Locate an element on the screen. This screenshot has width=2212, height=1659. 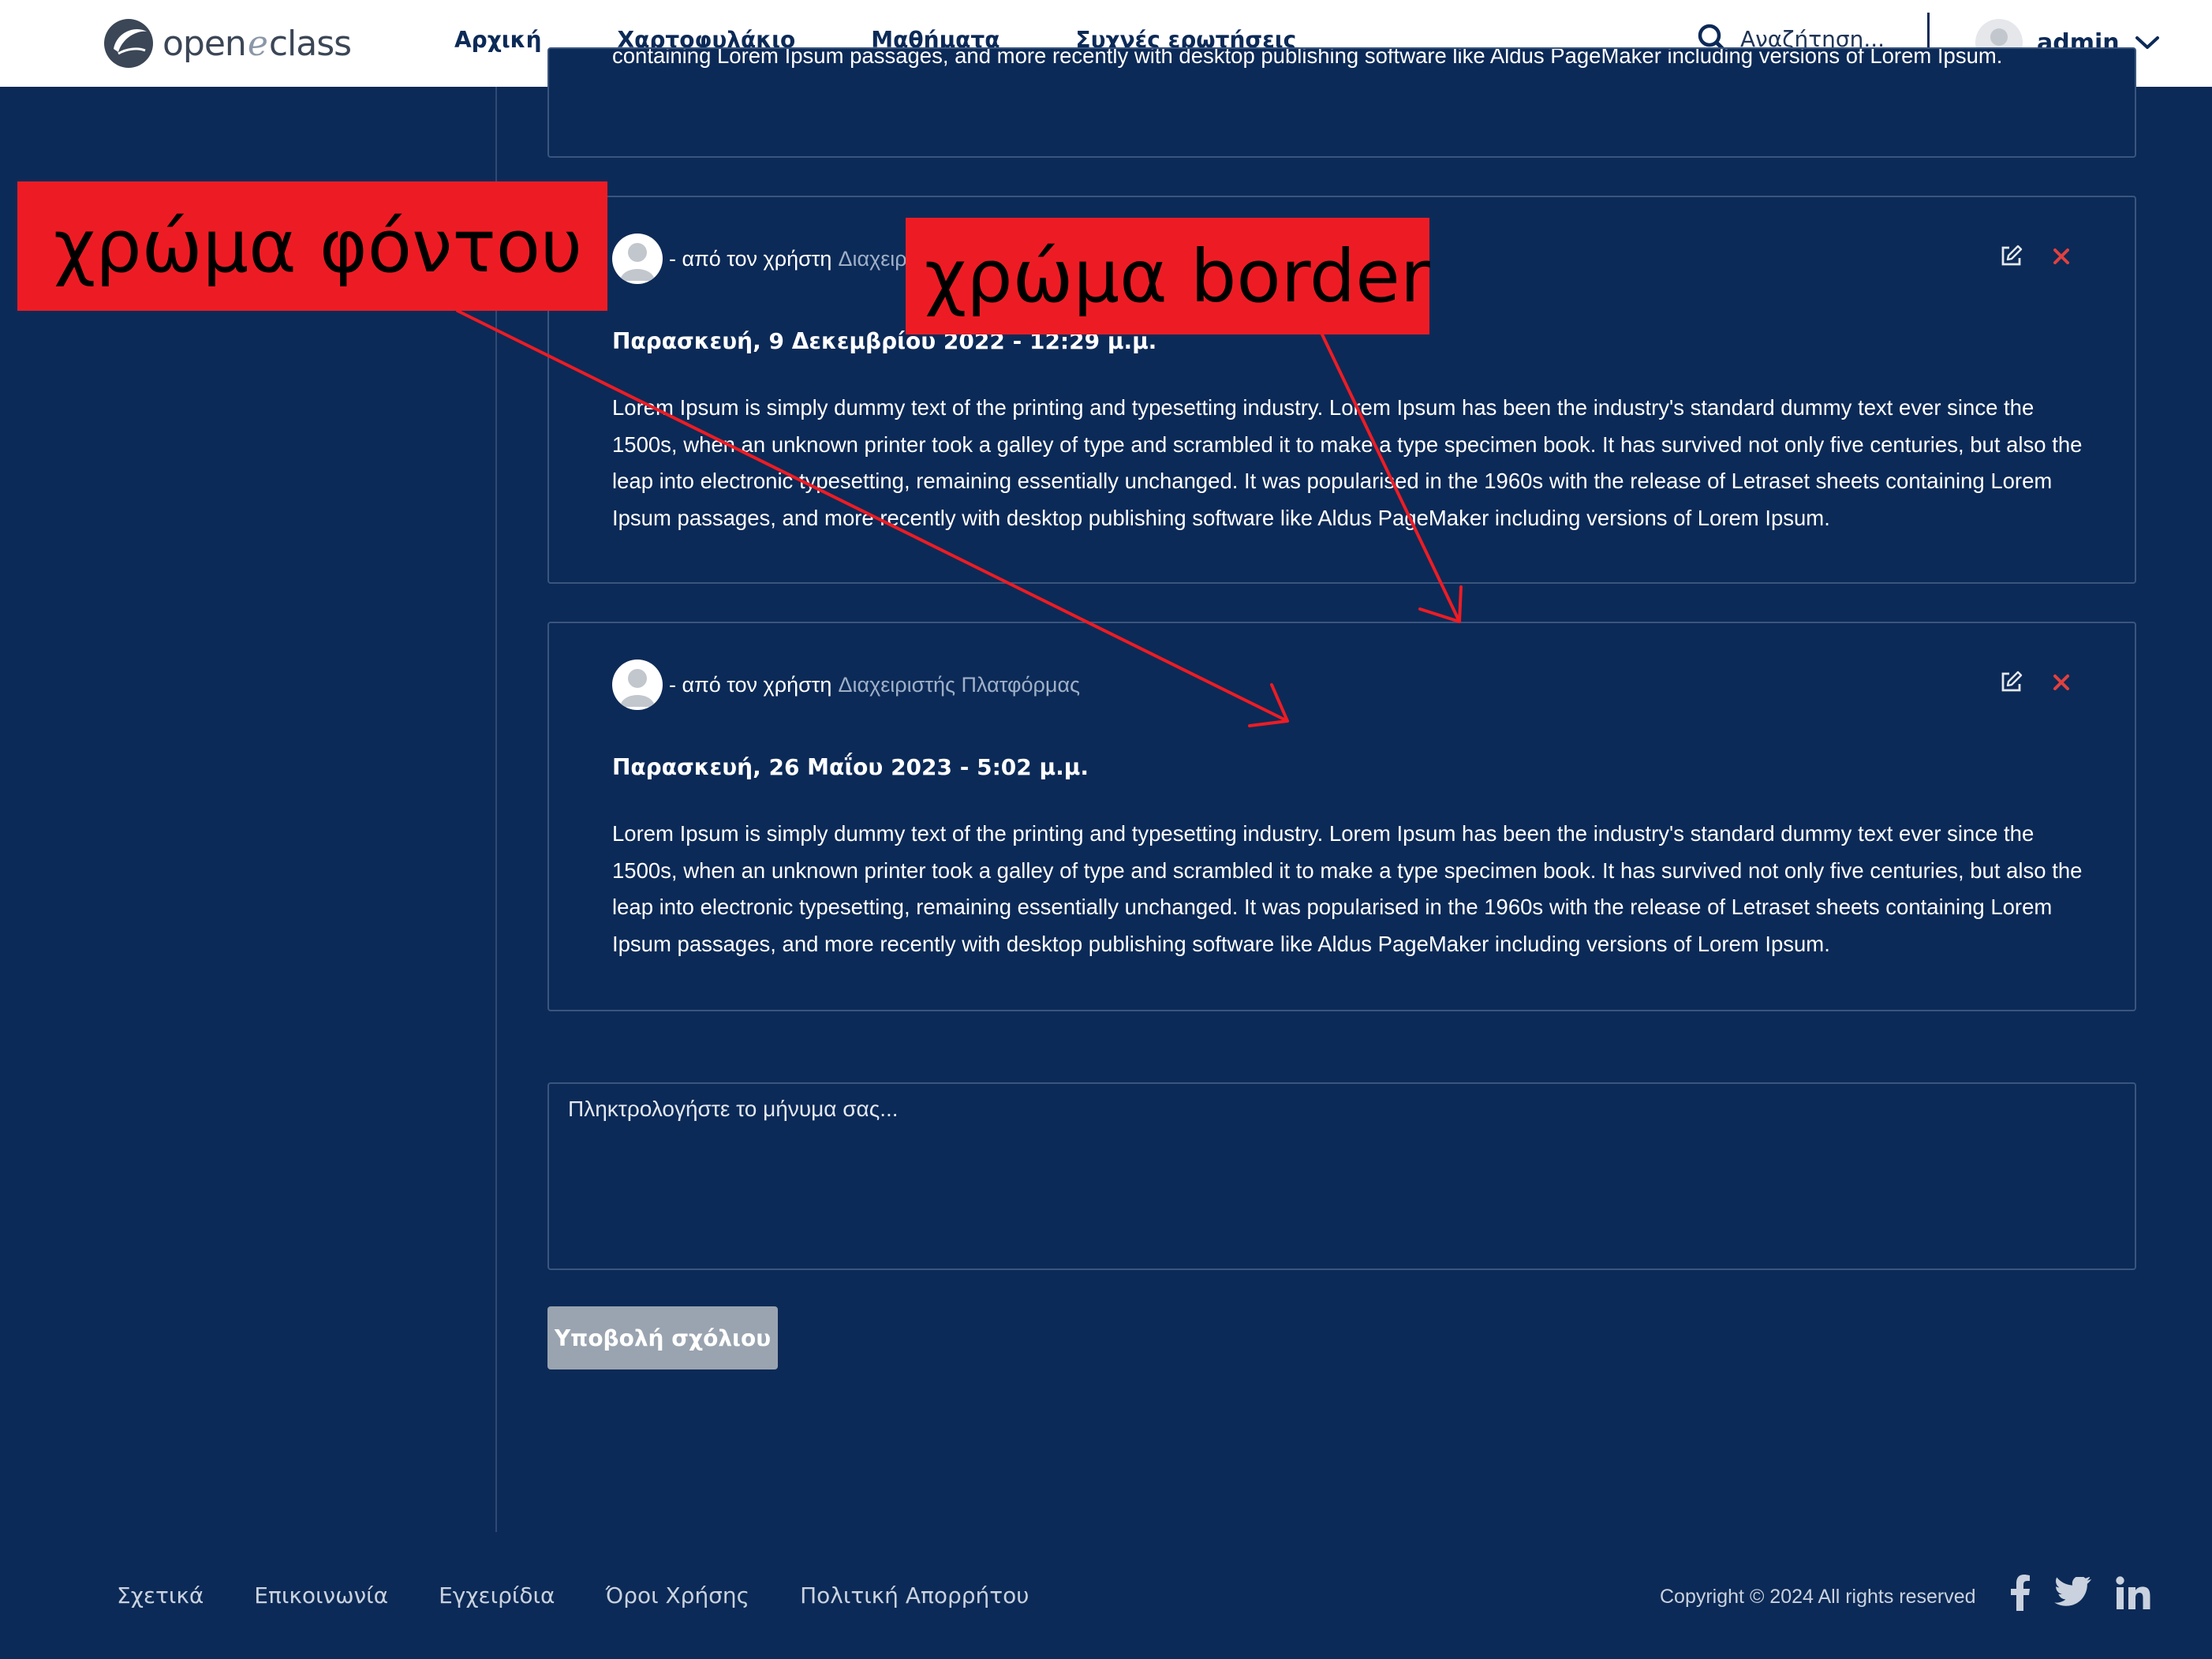
logo-text-class: class is located at coordinates (310, 43).